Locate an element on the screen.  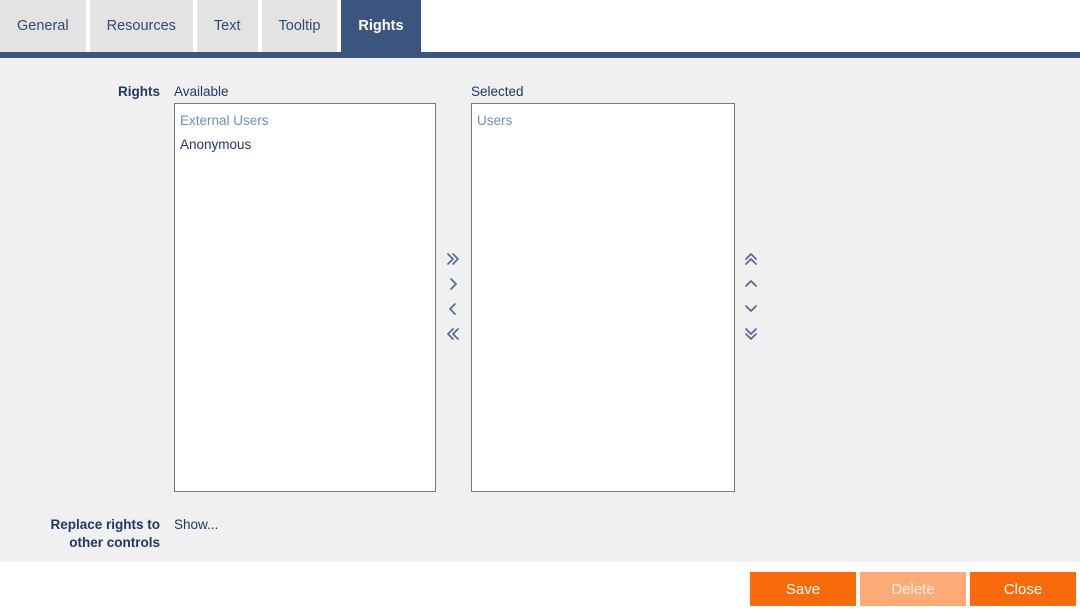
tab-resources: Resources is located at coordinates (141, 26).